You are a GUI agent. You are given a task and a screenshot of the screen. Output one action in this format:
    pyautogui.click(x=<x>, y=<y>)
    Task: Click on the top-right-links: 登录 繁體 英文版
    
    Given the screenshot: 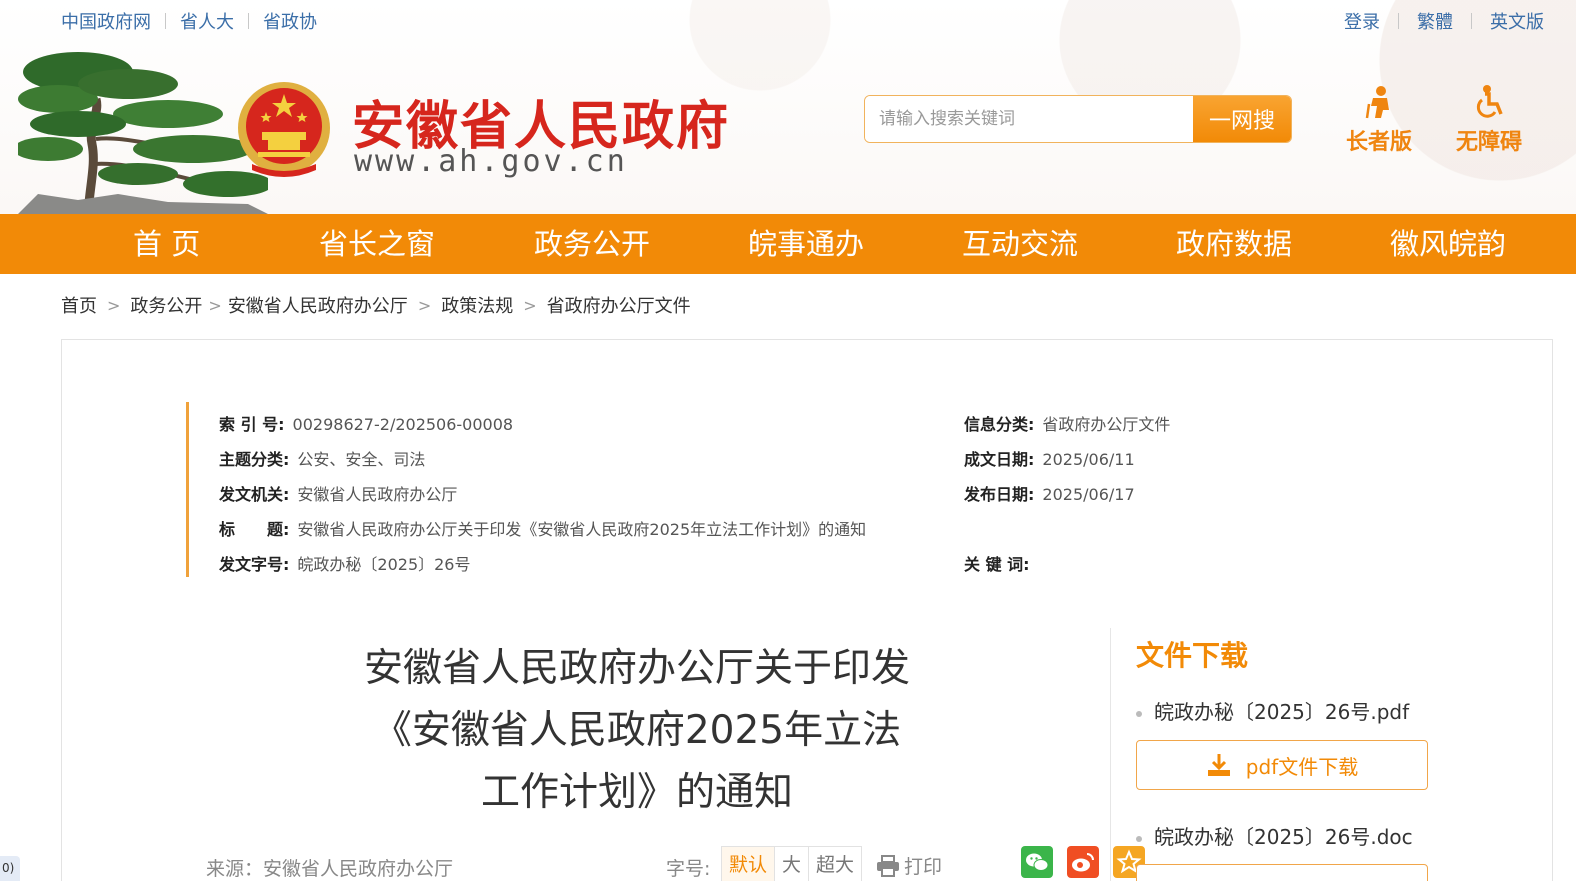 What is the action you would take?
    pyautogui.click(x=1444, y=21)
    